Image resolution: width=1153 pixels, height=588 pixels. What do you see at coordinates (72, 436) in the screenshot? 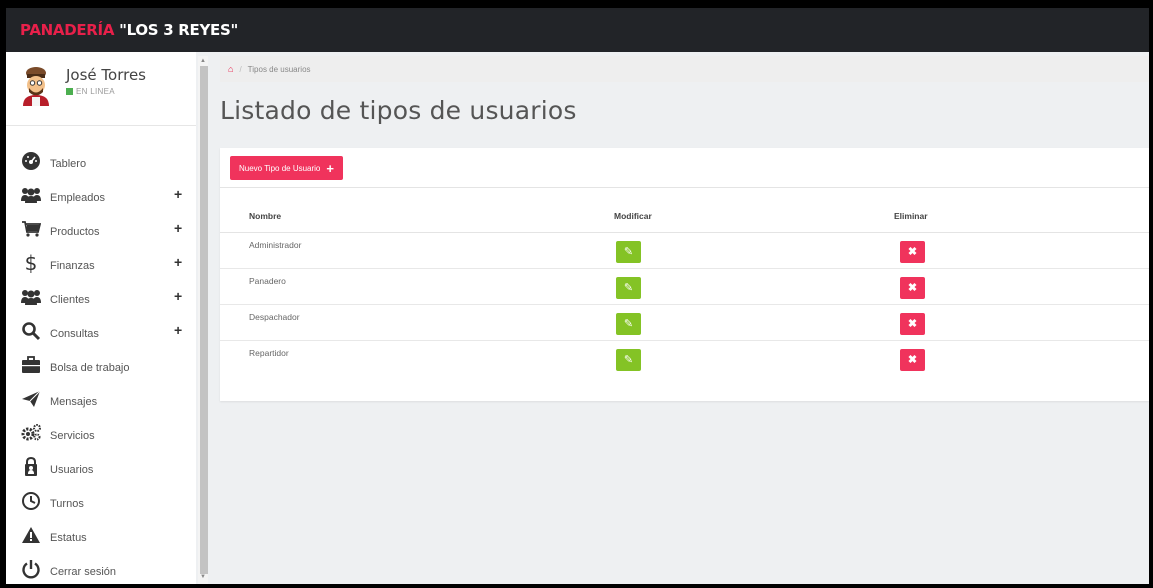
I see `sidebar-item-label: Servicios` at bounding box center [72, 436].